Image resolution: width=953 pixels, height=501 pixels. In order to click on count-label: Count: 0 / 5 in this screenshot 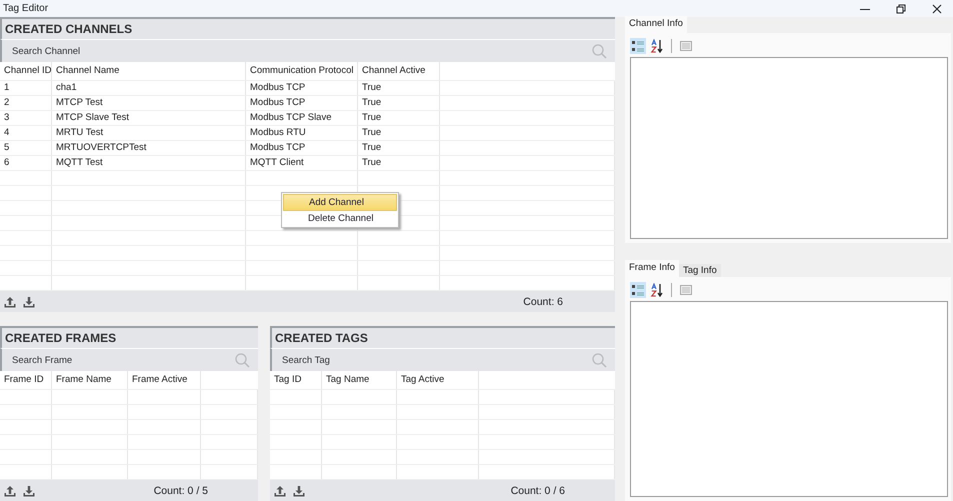, I will do `click(181, 490)`.